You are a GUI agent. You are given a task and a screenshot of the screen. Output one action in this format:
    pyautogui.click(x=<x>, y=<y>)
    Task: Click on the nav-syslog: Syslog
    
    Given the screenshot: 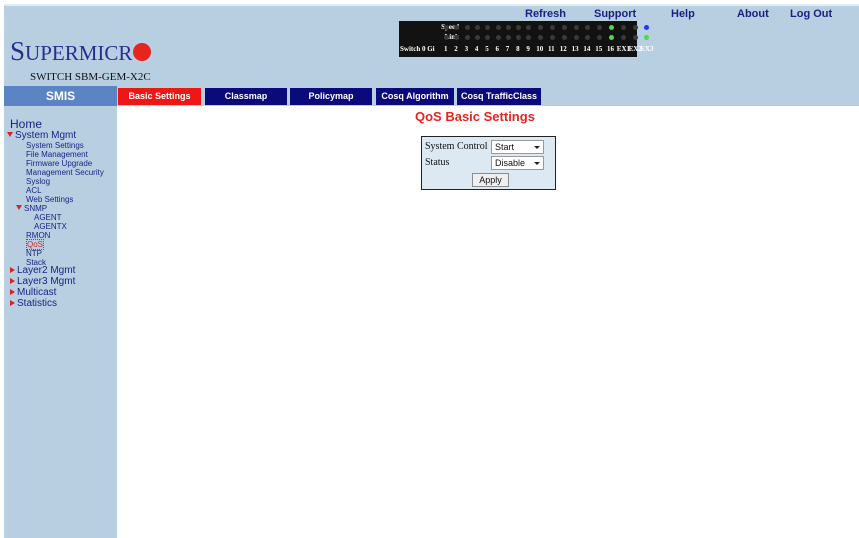 What is the action you would take?
    pyautogui.click(x=38, y=181)
    